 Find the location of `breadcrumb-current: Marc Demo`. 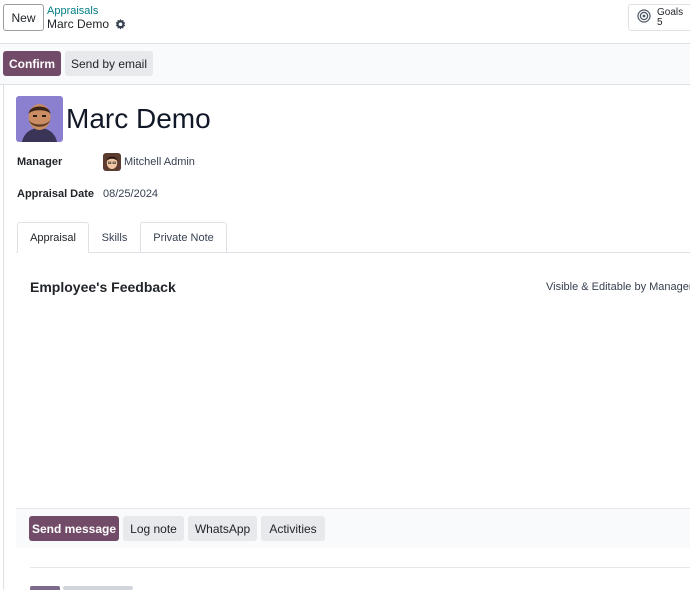

breadcrumb-current: Marc Demo is located at coordinates (86, 24).